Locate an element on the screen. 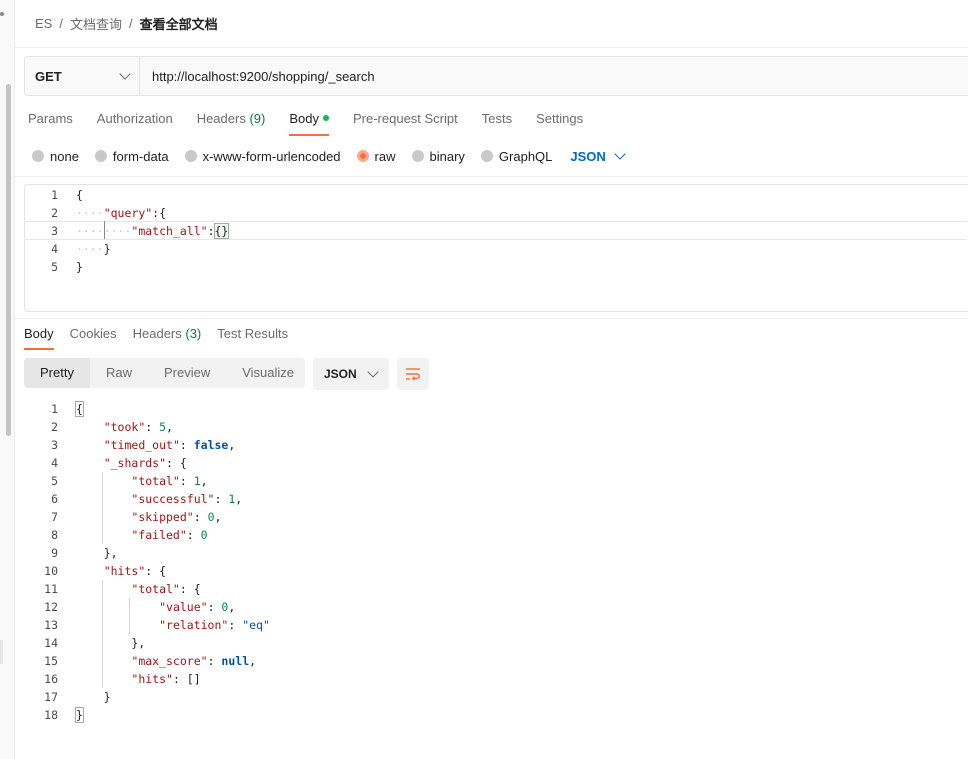  body-type-raw: raw is located at coordinates (376, 156).